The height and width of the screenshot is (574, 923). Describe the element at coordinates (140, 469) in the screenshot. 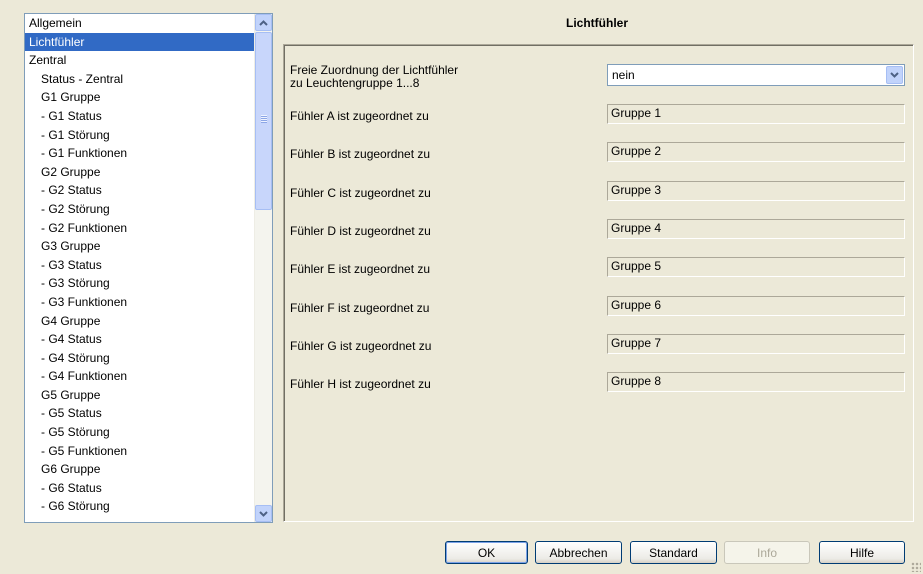

I see `tree-item: G6 Gruppe` at that location.